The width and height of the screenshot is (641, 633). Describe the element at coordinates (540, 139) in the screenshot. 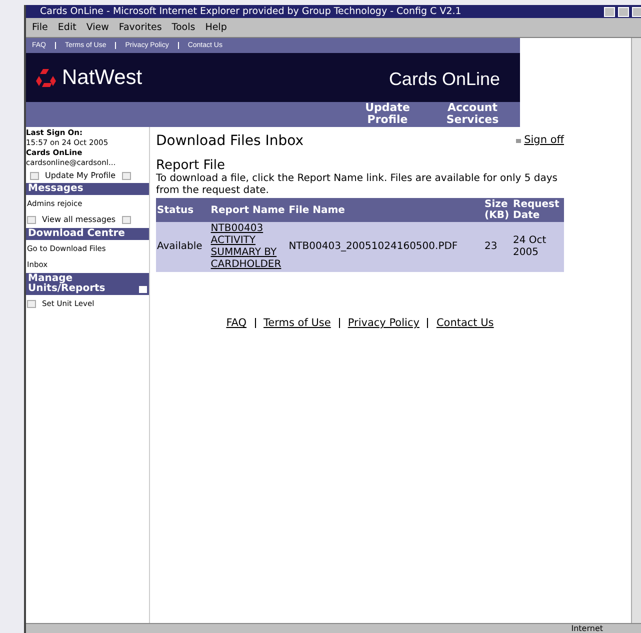

I see `sign-off-link: Sign off` at that location.